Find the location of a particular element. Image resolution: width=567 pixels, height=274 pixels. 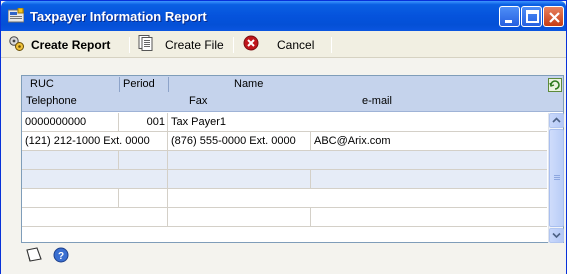

create-file-label: Create File is located at coordinates (194, 44).